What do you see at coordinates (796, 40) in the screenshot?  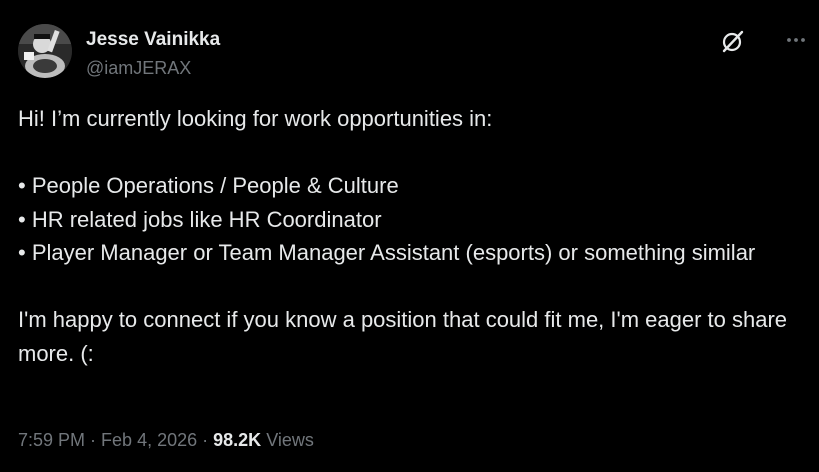 I see `more-dots-icon` at bounding box center [796, 40].